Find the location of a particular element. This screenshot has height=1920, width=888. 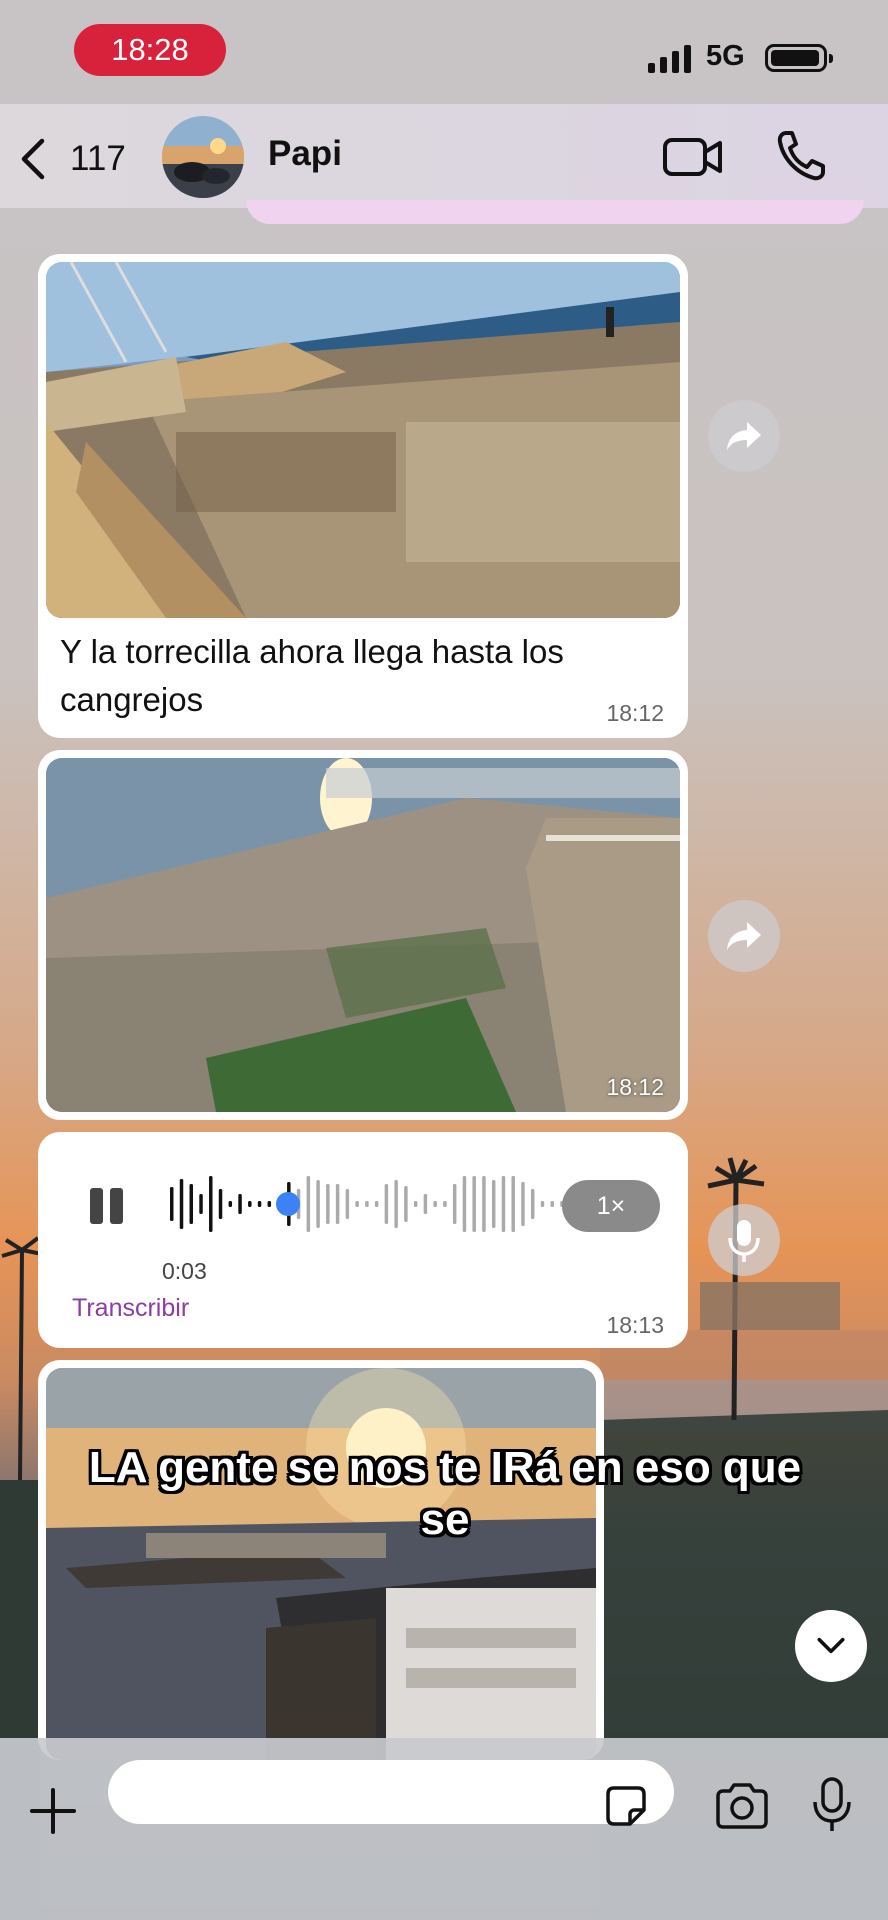

video-subtitle: LA gente se nos te IRá en eso que se is located at coordinates (445, 1493).